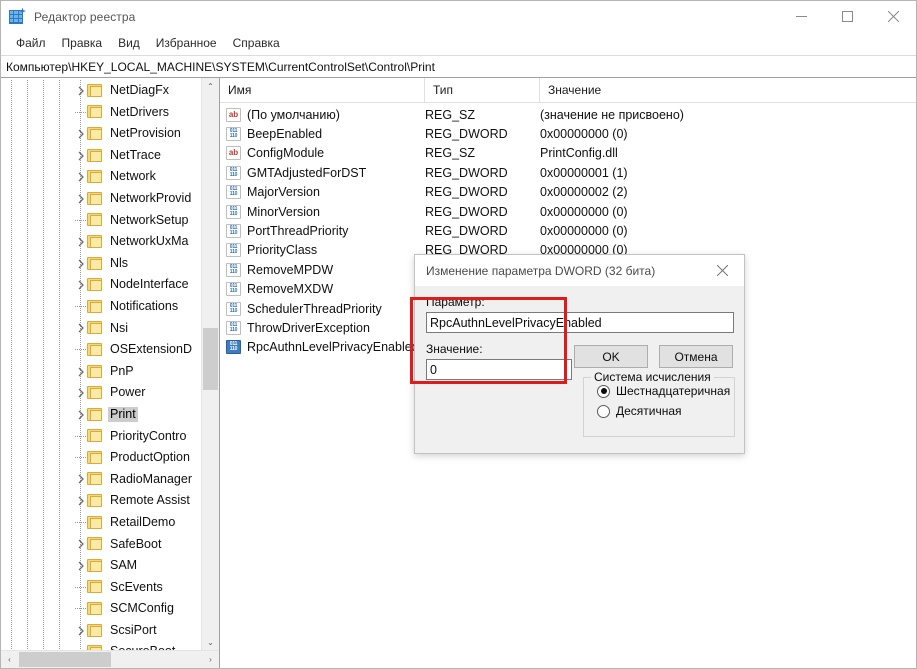 Image resolution: width=917 pixels, height=669 pixels. Describe the element at coordinates (568, 153) in the screenshot. I see `value-row: ab ConfigModule REG_SZ PrintConfig.dll` at that location.